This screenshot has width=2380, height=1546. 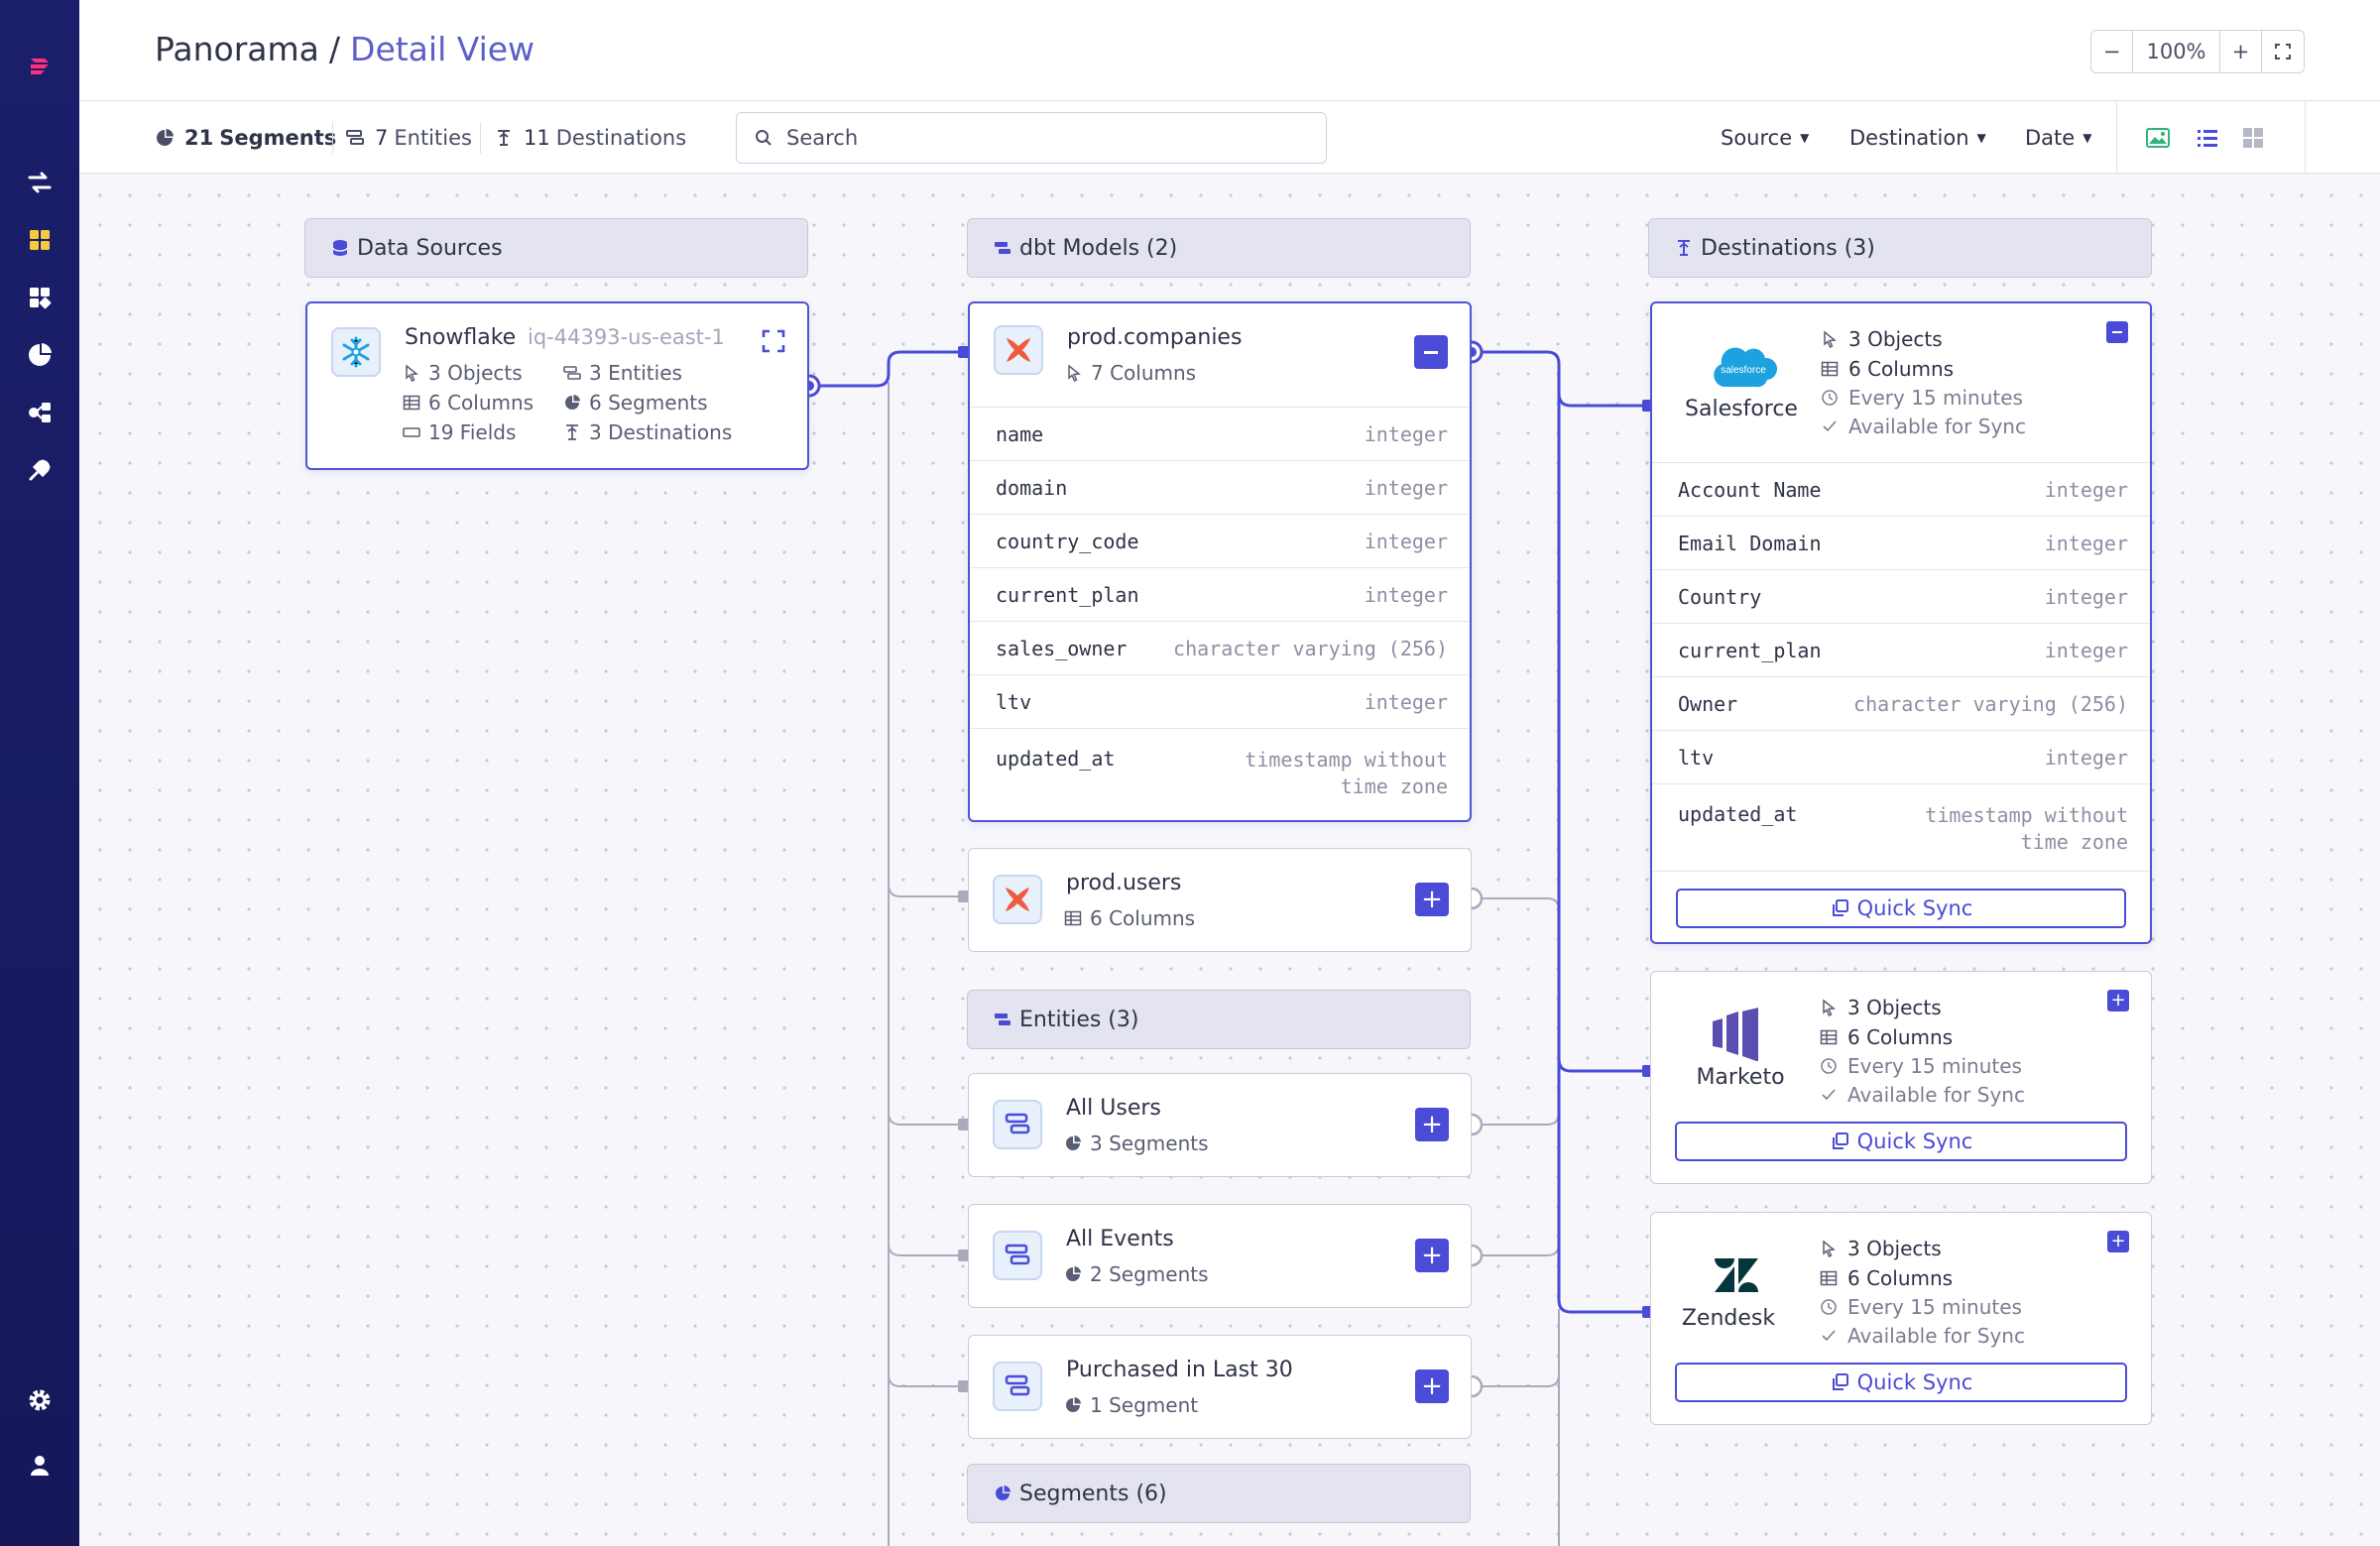 What do you see at coordinates (1220, 701) in the screenshot?
I see `column-row: ltv integer` at bounding box center [1220, 701].